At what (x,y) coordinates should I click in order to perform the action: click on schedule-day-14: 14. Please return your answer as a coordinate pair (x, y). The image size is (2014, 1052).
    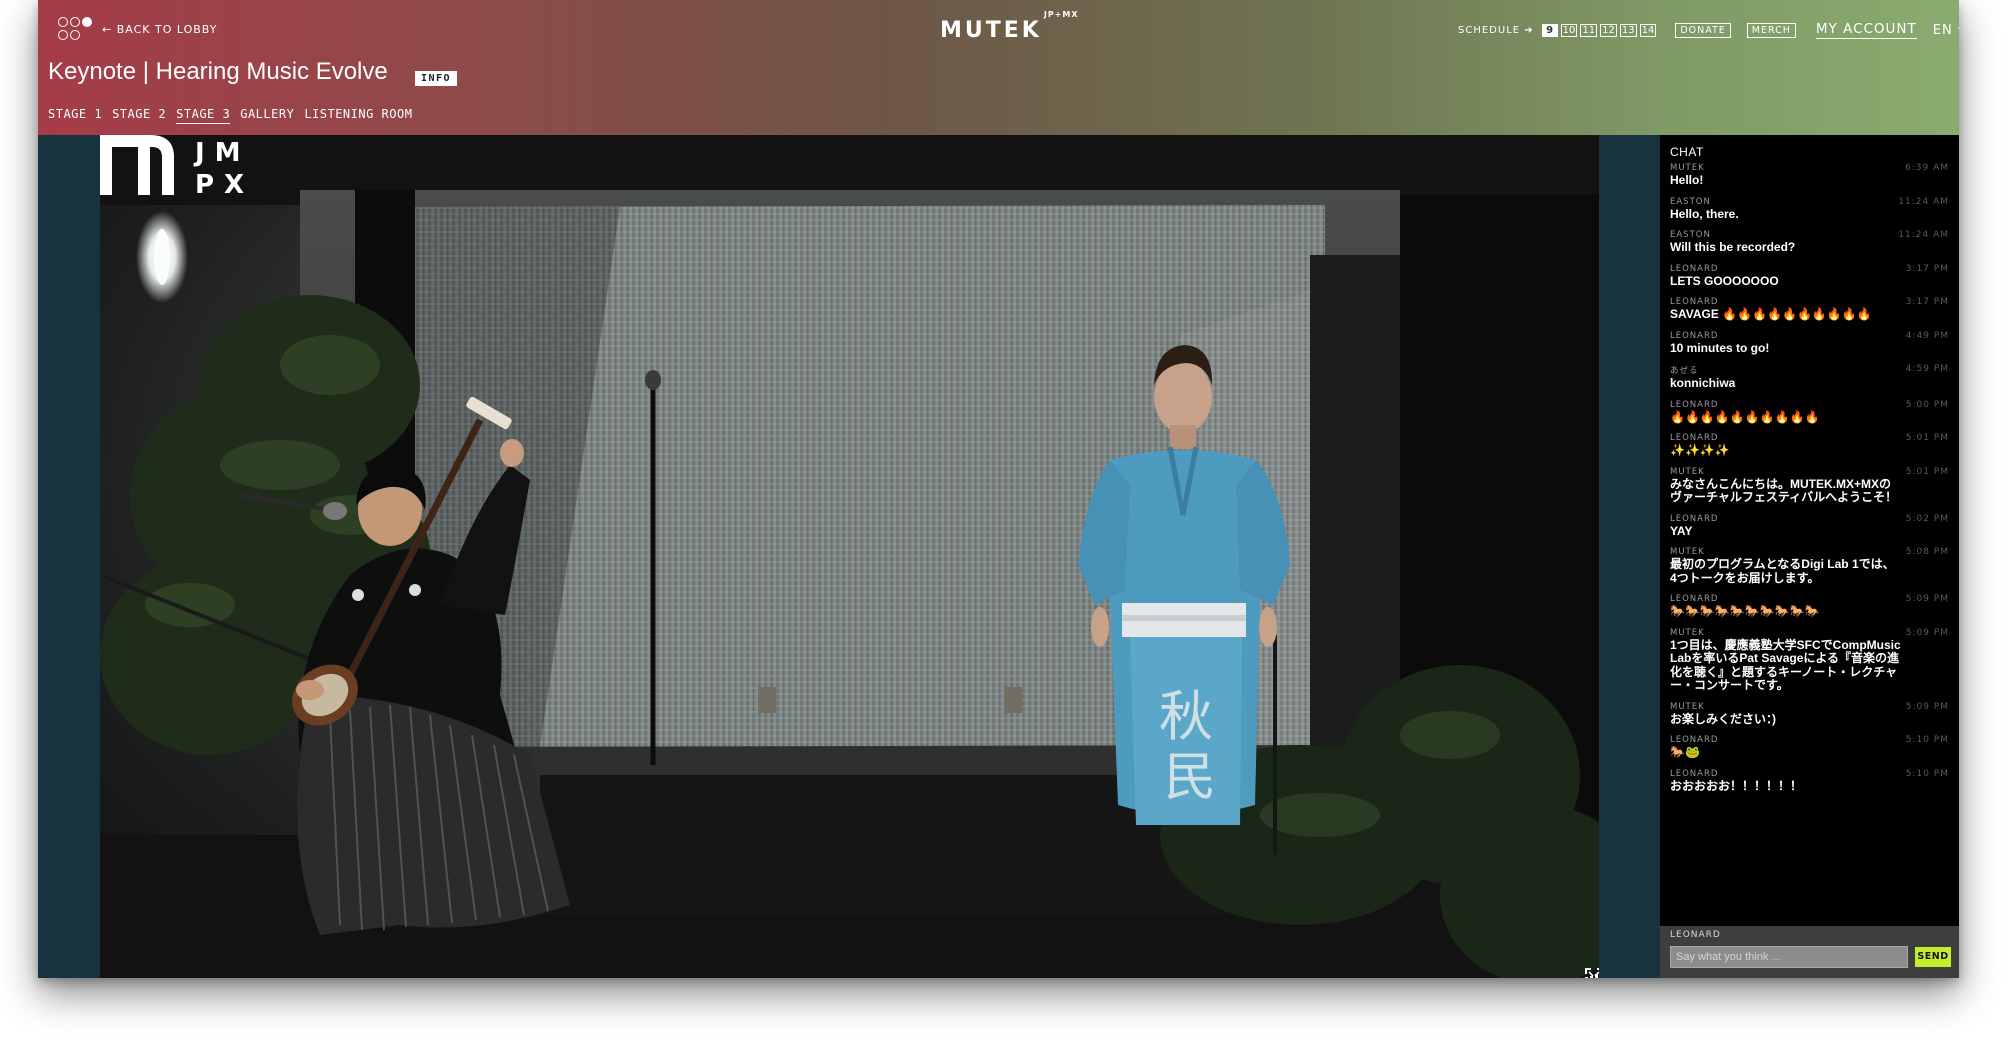
    Looking at the image, I should click on (1648, 30).